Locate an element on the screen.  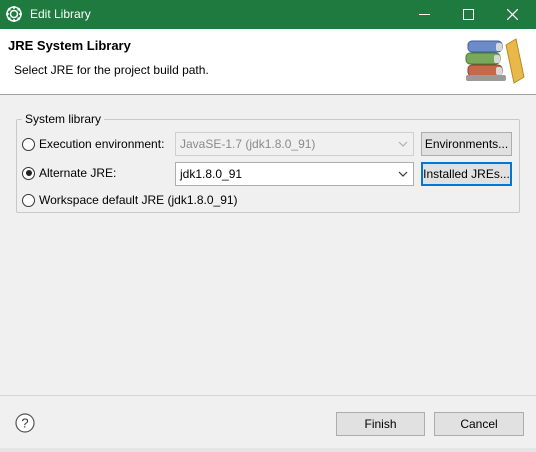
window-bottom-edge is located at coordinates (268, 450).